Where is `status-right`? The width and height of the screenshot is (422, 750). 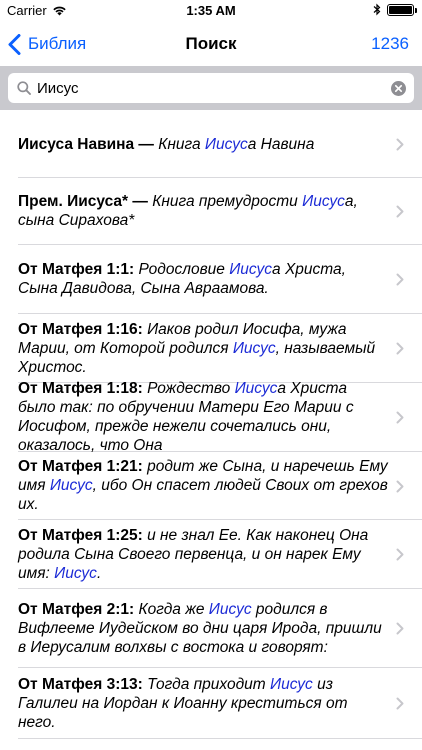 status-right is located at coordinates (395, 9).